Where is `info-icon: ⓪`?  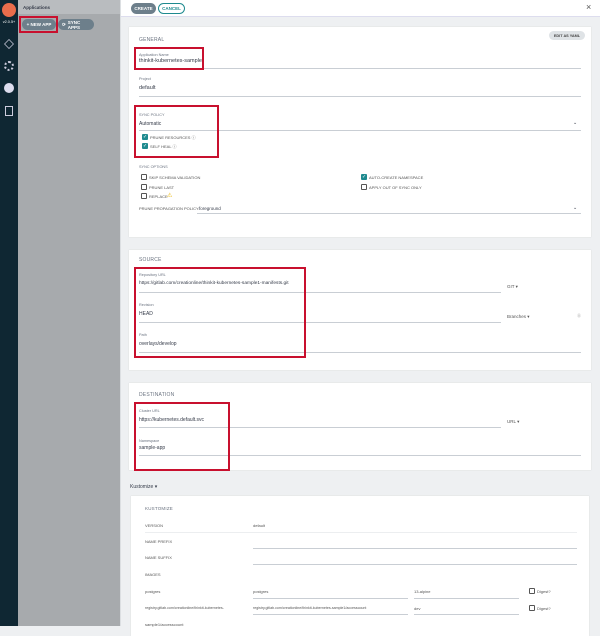
info-icon: ⓪ is located at coordinates (579, 315).